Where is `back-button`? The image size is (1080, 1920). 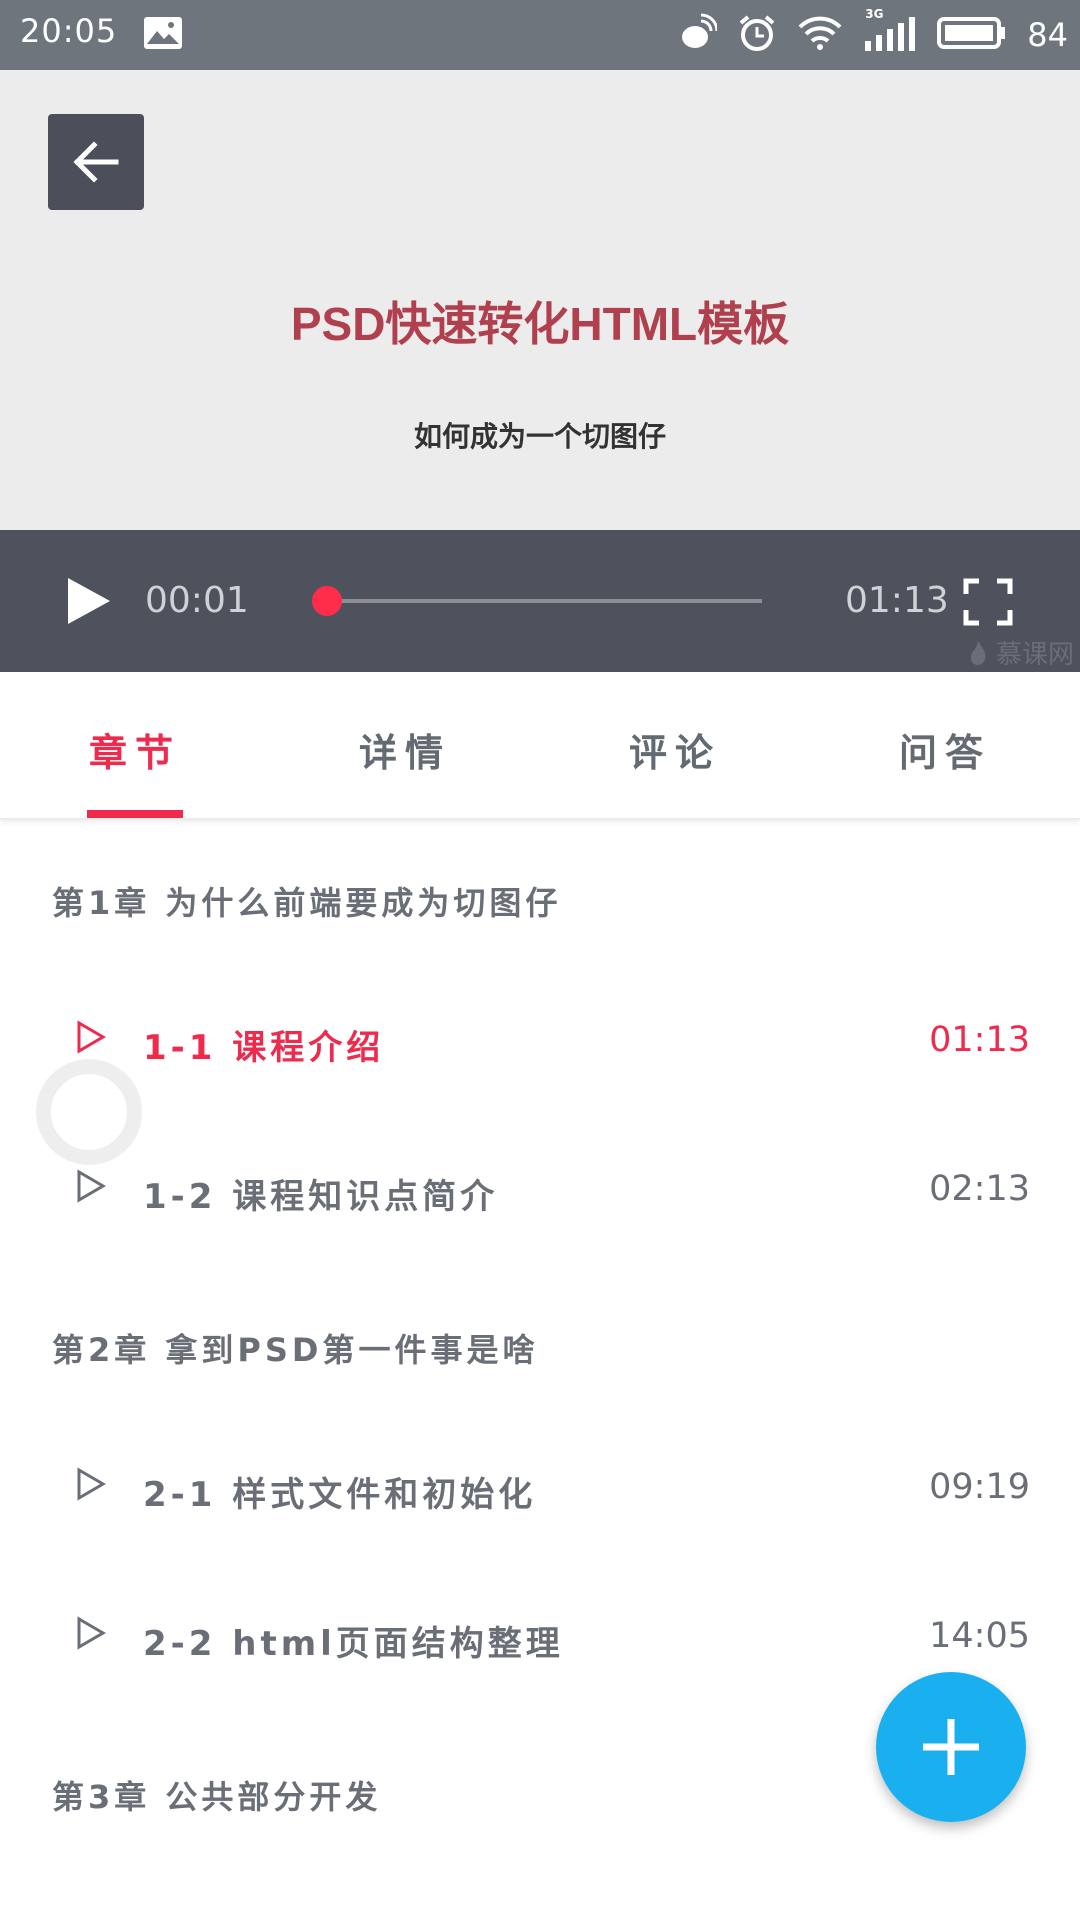
back-button is located at coordinates (96, 162).